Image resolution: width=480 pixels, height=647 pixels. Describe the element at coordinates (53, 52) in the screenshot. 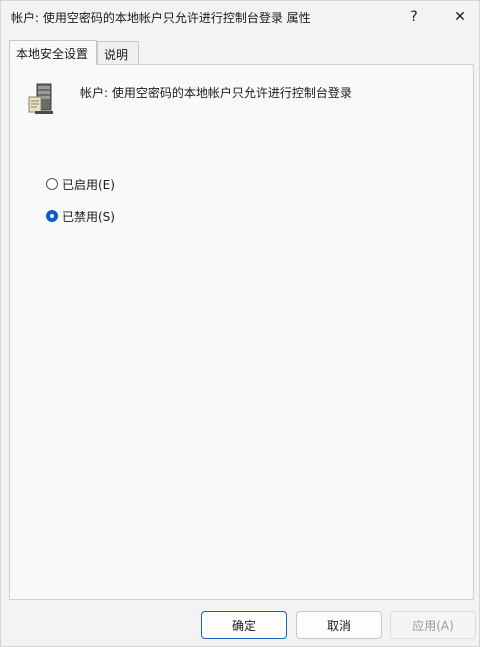

I see `tab-local-security-setting: 本地安全设置` at that location.